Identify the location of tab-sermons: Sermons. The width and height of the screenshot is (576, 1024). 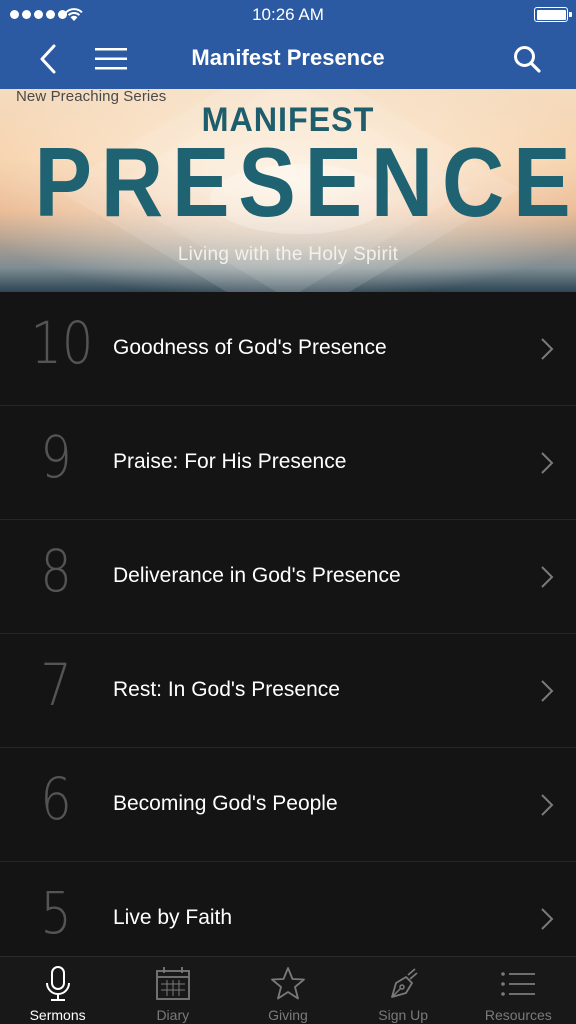
(57, 990).